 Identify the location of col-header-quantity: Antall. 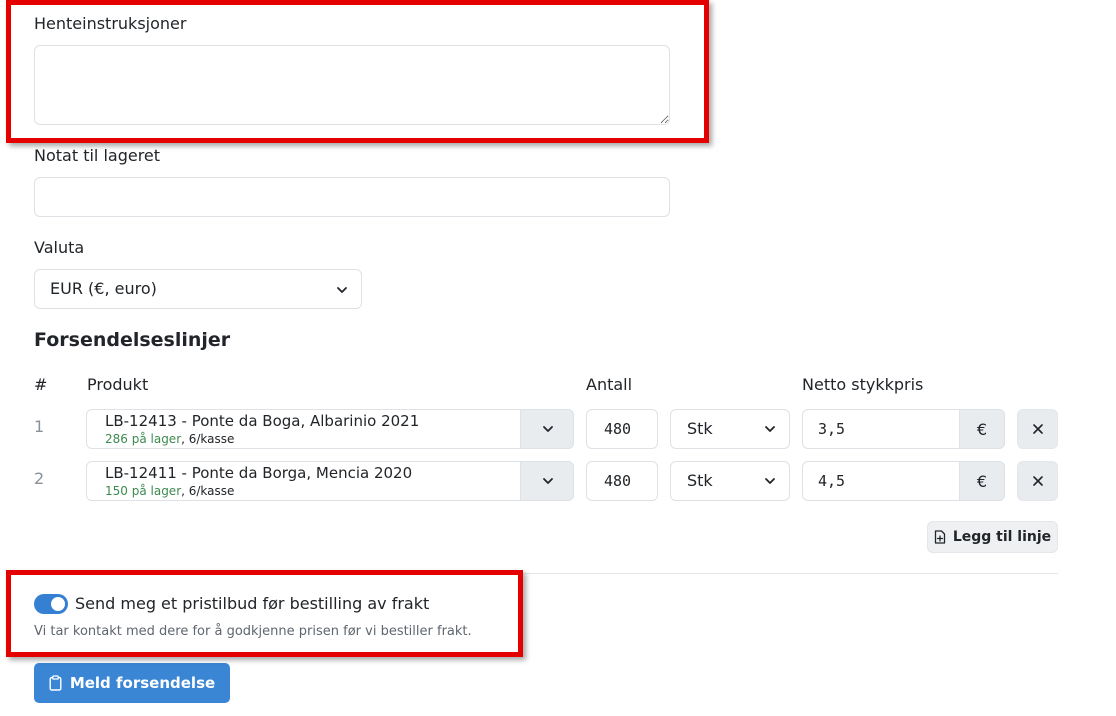
(609, 384).